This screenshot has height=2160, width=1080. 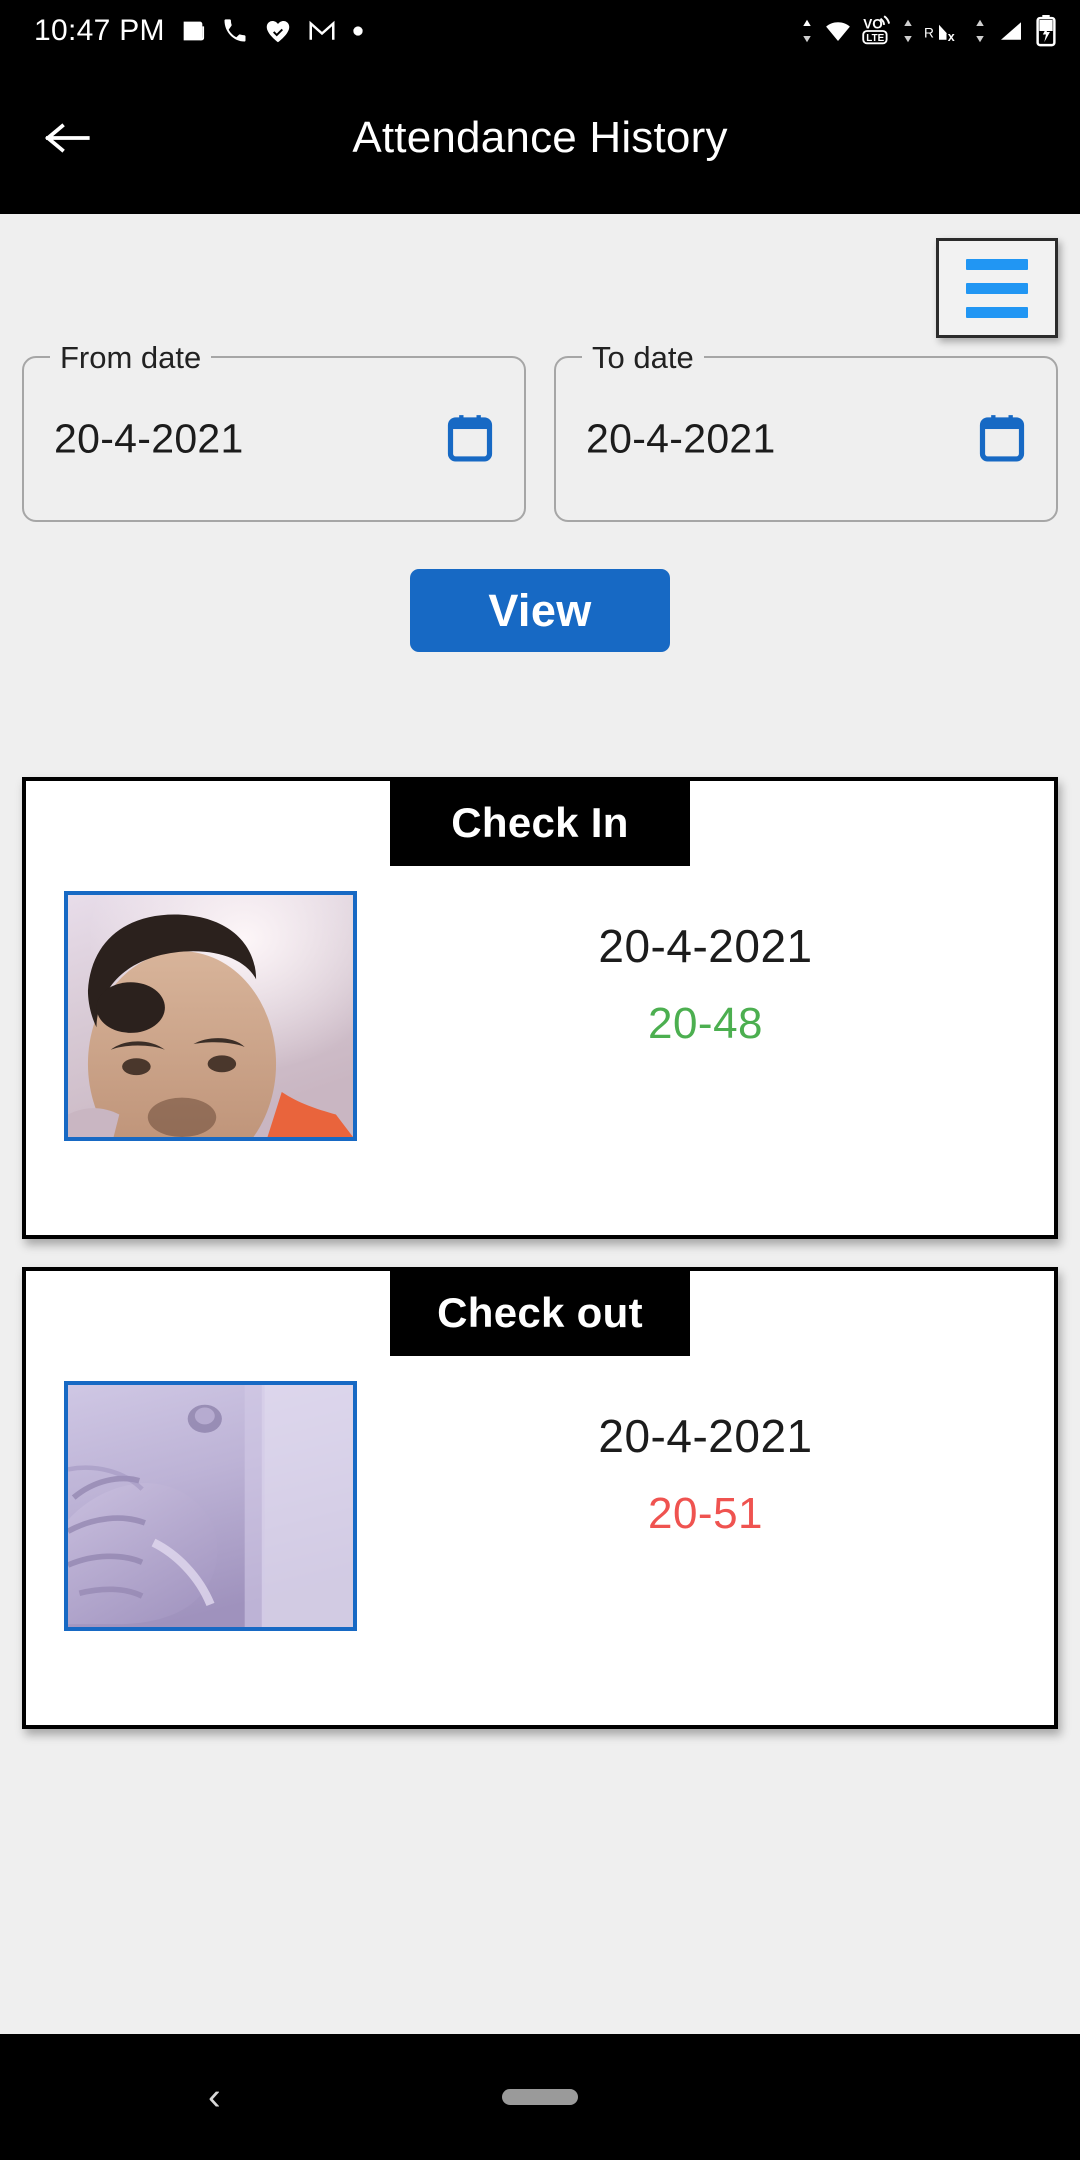 I want to click on record-body: 20-4-2021 20-51, so click(x=540, y=1506).